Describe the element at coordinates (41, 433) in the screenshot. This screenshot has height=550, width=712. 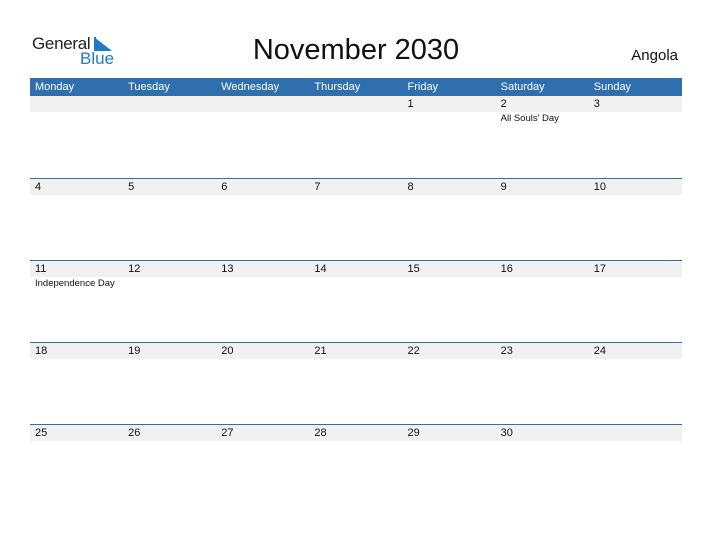
I see `day-number: 25` at that location.